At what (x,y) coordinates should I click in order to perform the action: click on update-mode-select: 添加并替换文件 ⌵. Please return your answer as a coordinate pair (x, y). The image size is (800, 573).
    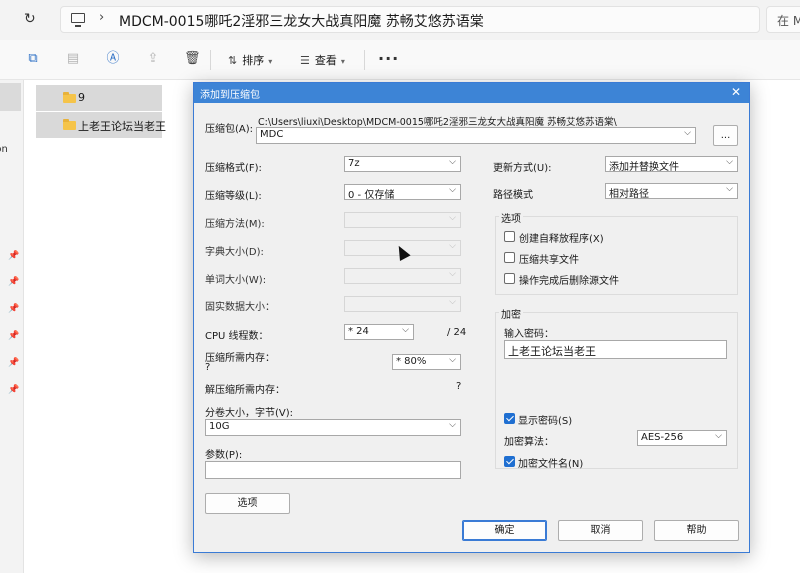
    Looking at the image, I should click on (671, 164).